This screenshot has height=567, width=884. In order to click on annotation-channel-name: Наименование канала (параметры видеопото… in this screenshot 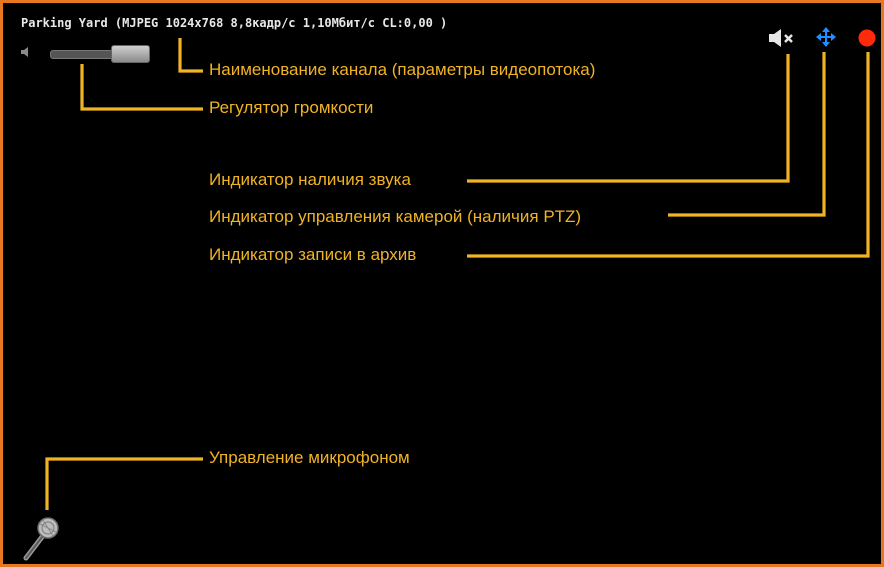, I will do `click(402, 69)`.